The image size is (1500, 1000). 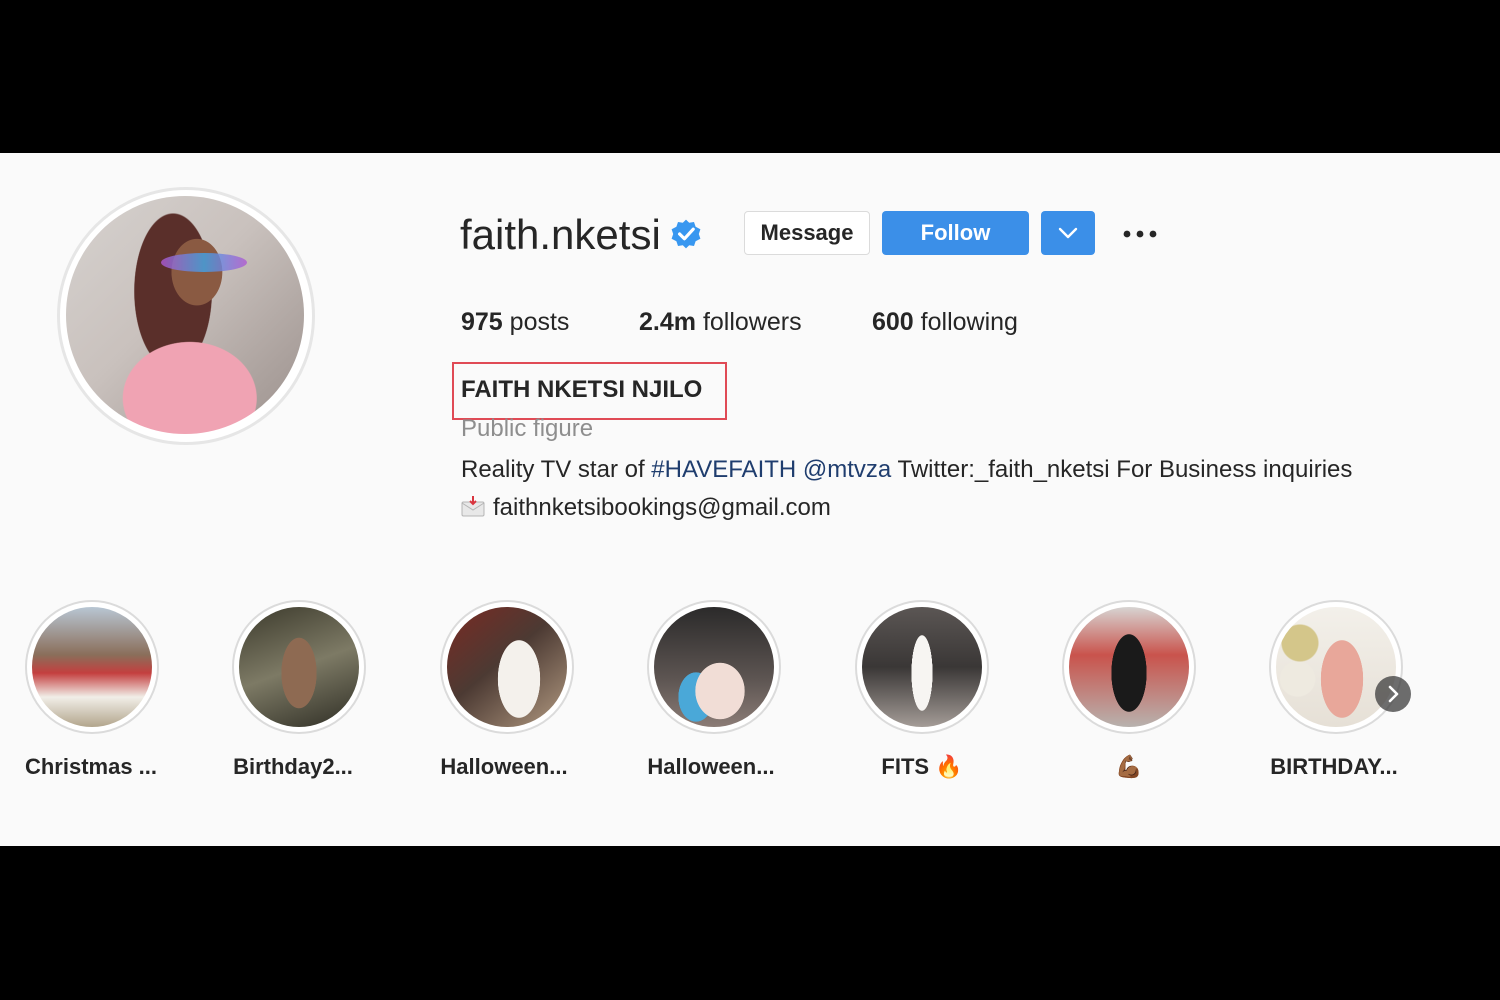 I want to click on following-stat: 600 following, so click(x=945, y=322).